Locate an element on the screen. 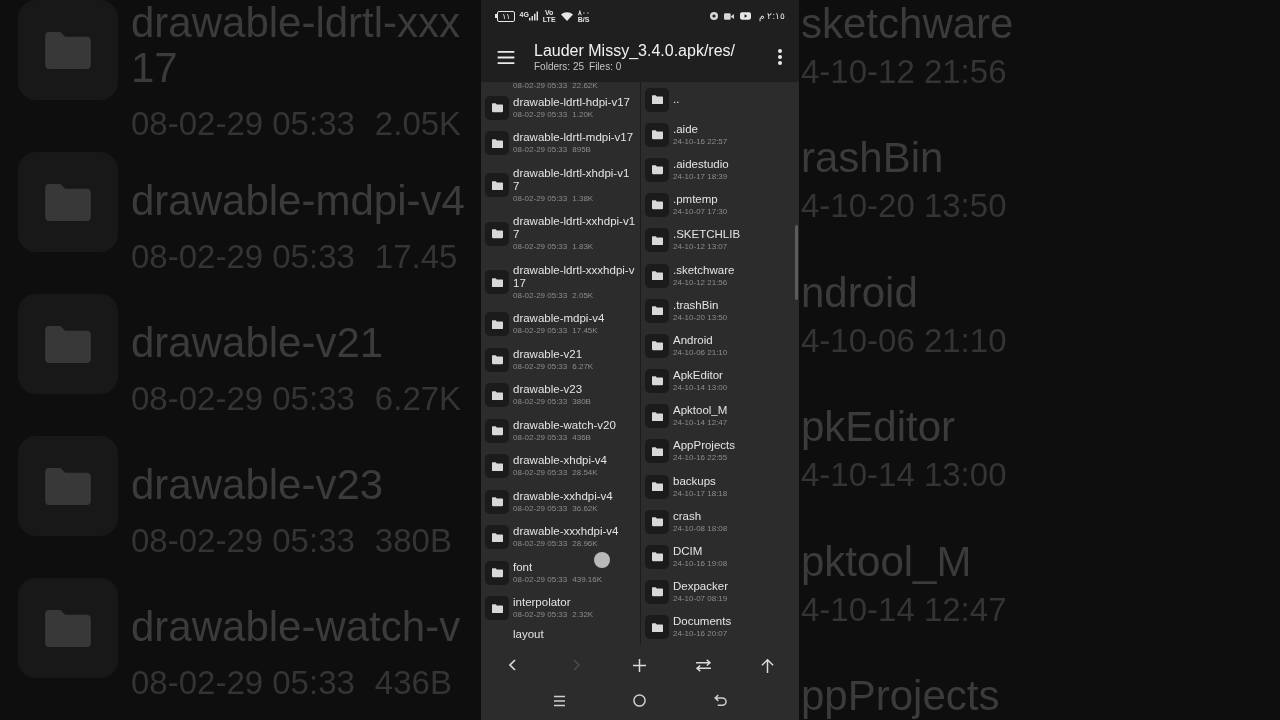 The height and width of the screenshot is (720, 1280). return-arrow-icon is located at coordinates (720, 700).